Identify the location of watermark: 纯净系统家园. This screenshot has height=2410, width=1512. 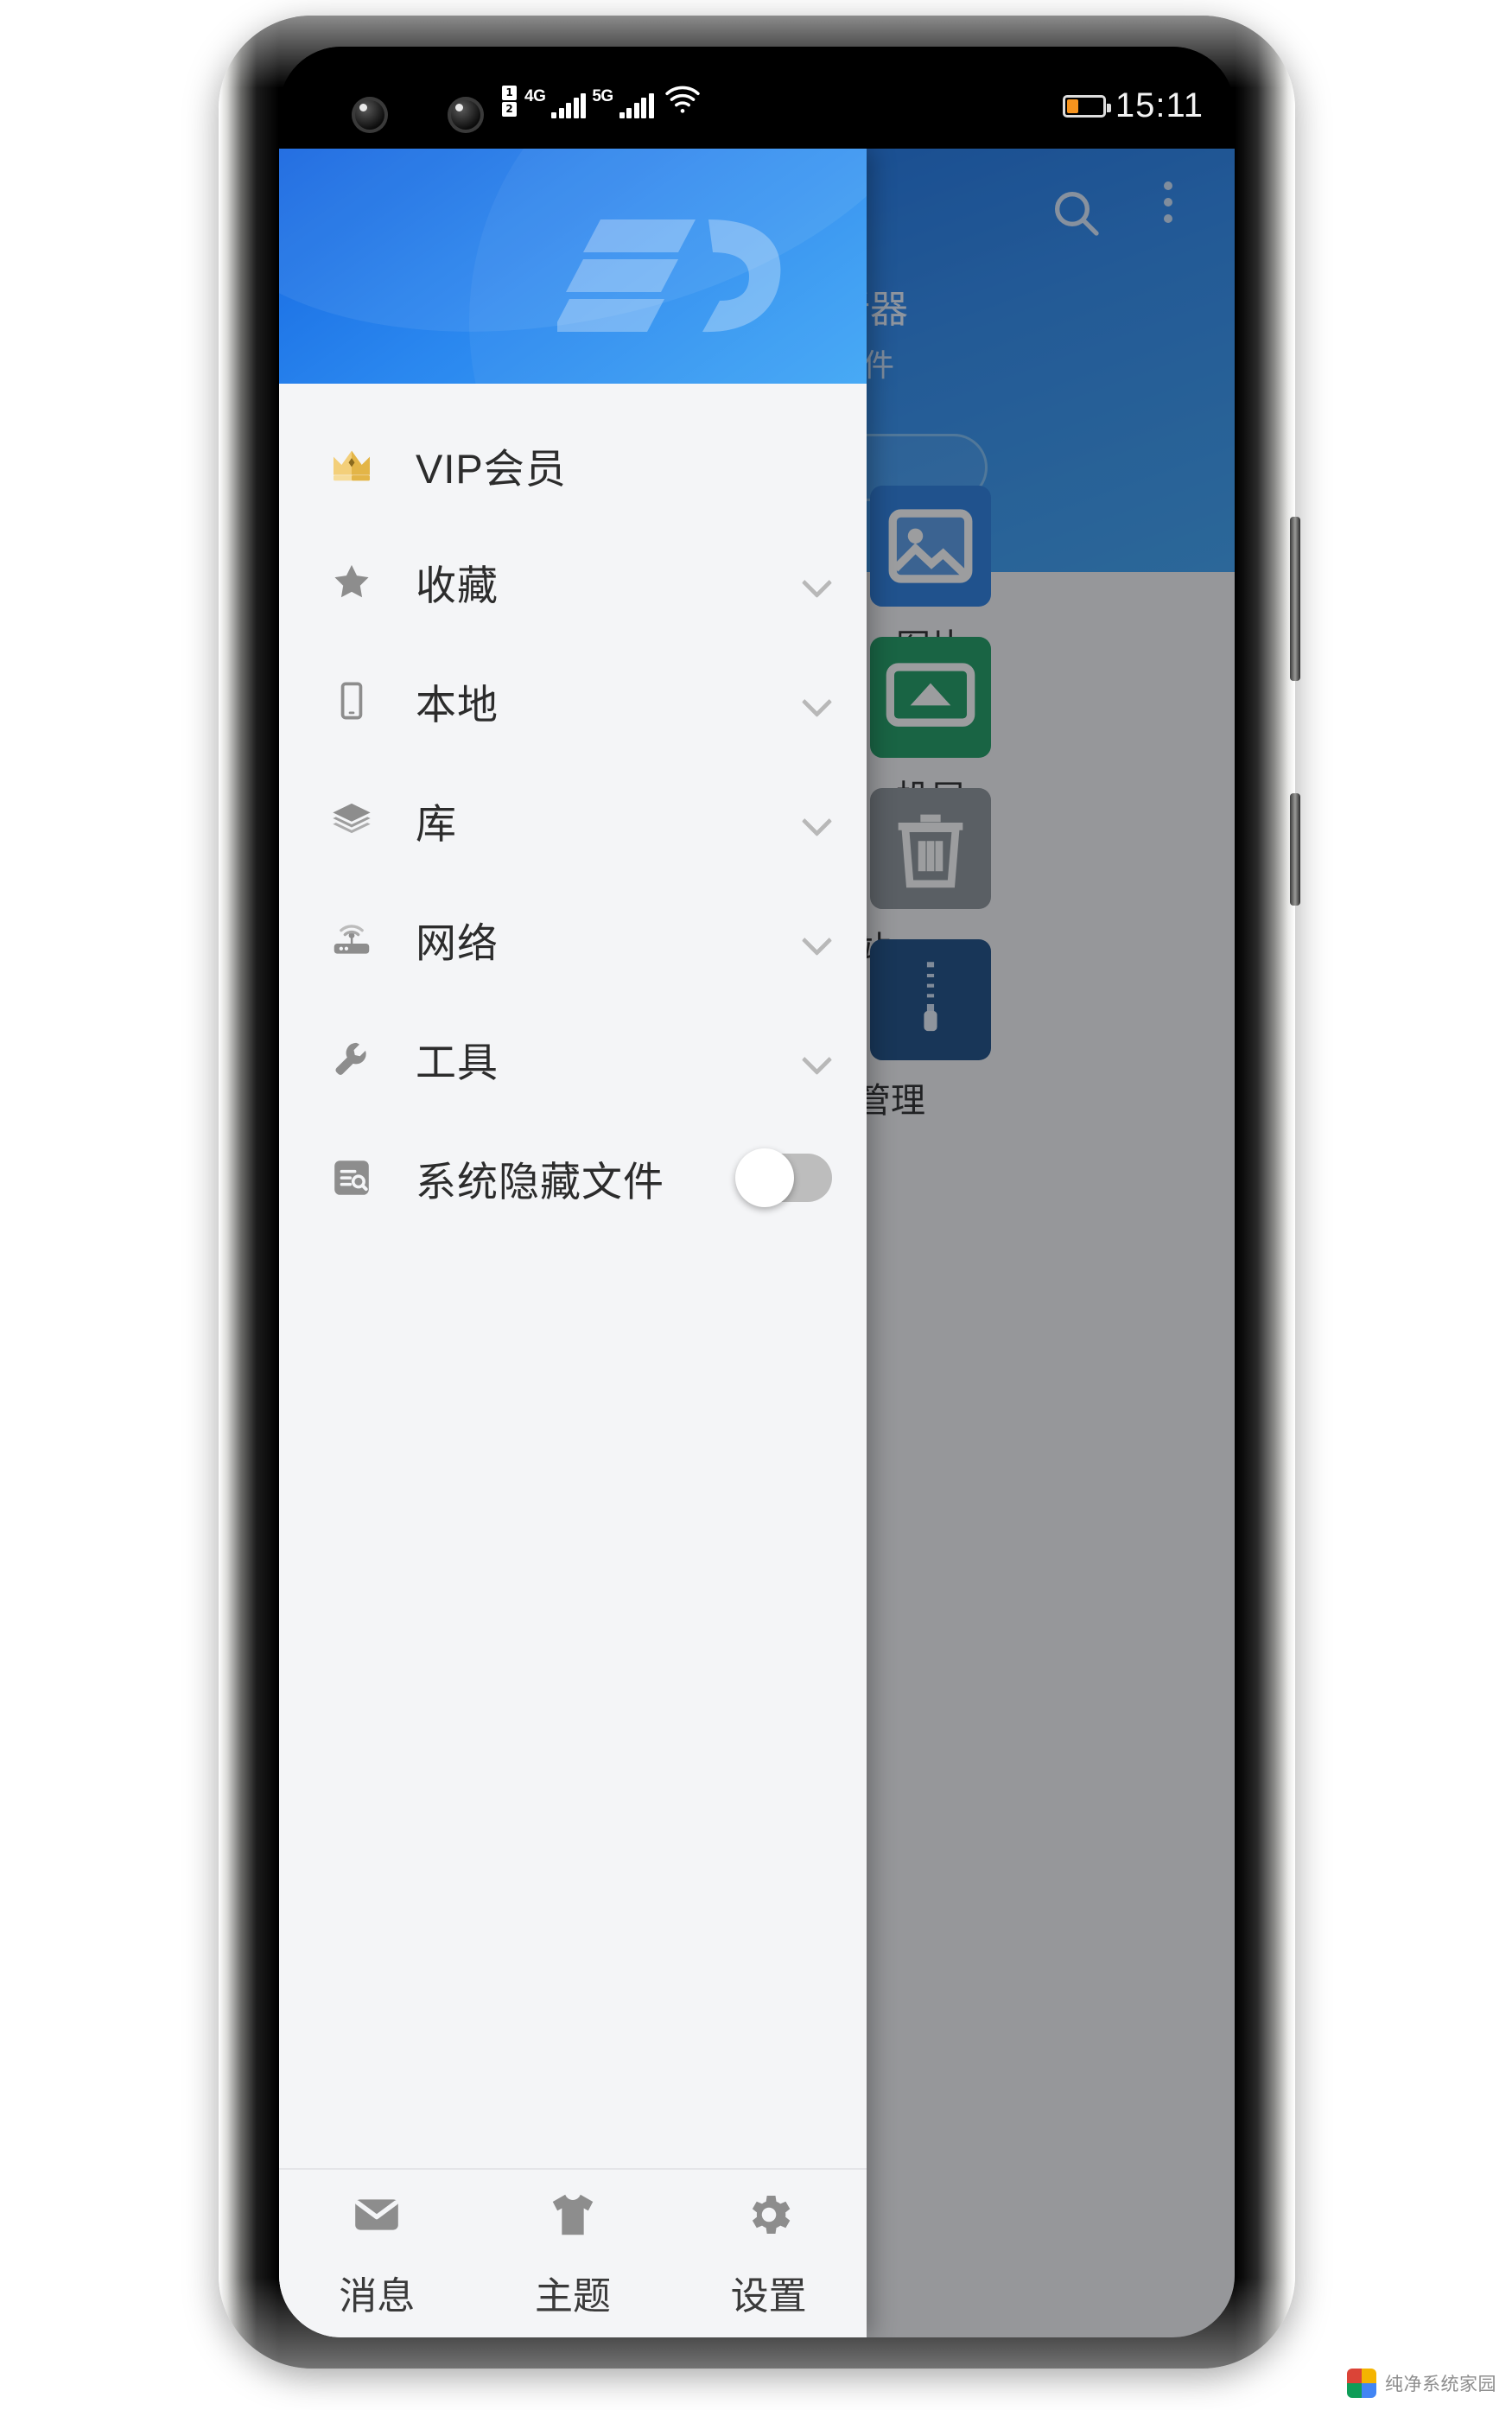
(1422, 2384).